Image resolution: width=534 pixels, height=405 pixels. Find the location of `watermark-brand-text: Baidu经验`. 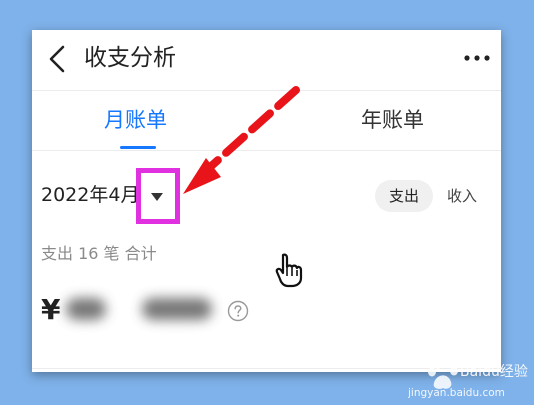

watermark-brand-text: Baidu经验 is located at coordinates (494, 372).